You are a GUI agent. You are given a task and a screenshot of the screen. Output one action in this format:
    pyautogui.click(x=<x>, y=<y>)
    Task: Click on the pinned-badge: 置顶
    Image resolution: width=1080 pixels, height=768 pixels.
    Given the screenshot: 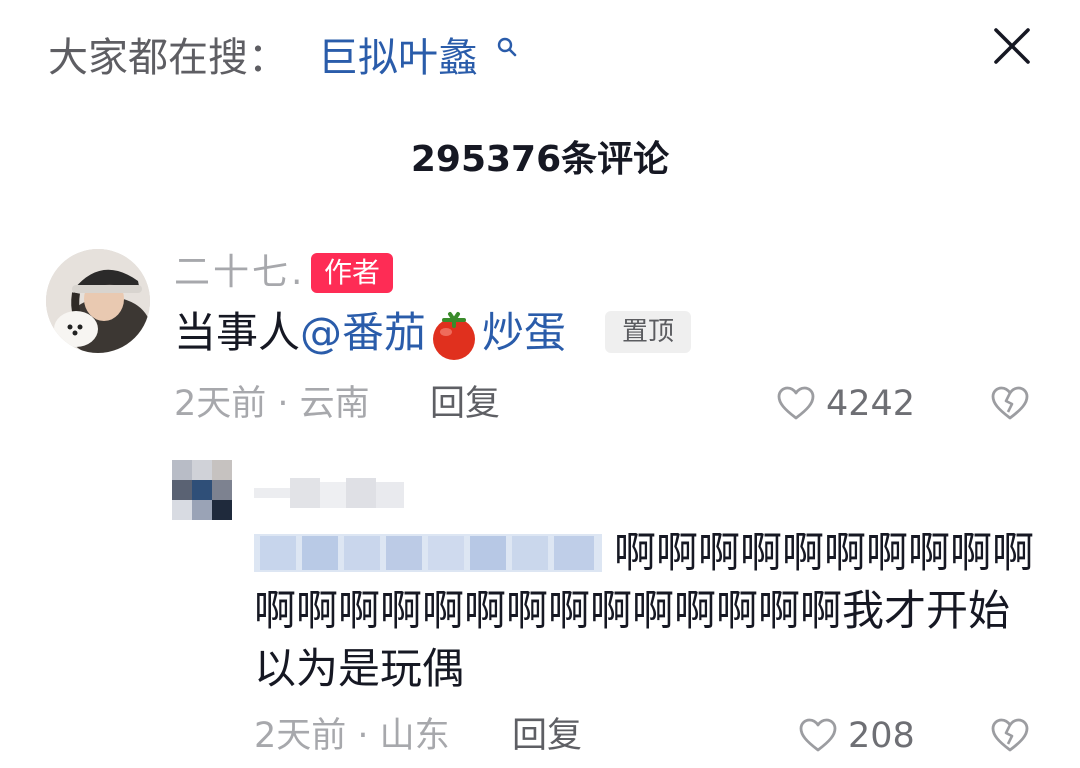 What is the action you would take?
    pyautogui.click(x=648, y=332)
    